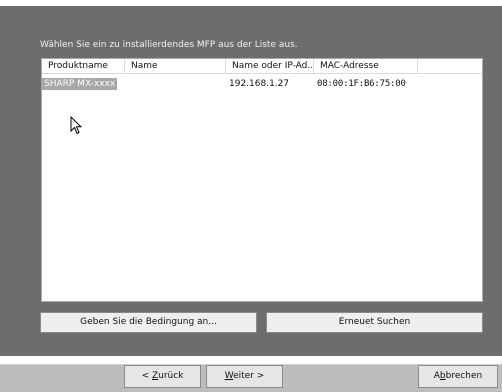 The height and width of the screenshot is (392, 502). Describe the element at coordinates (175, 66) in the screenshot. I see `column-header-name: Name` at that location.